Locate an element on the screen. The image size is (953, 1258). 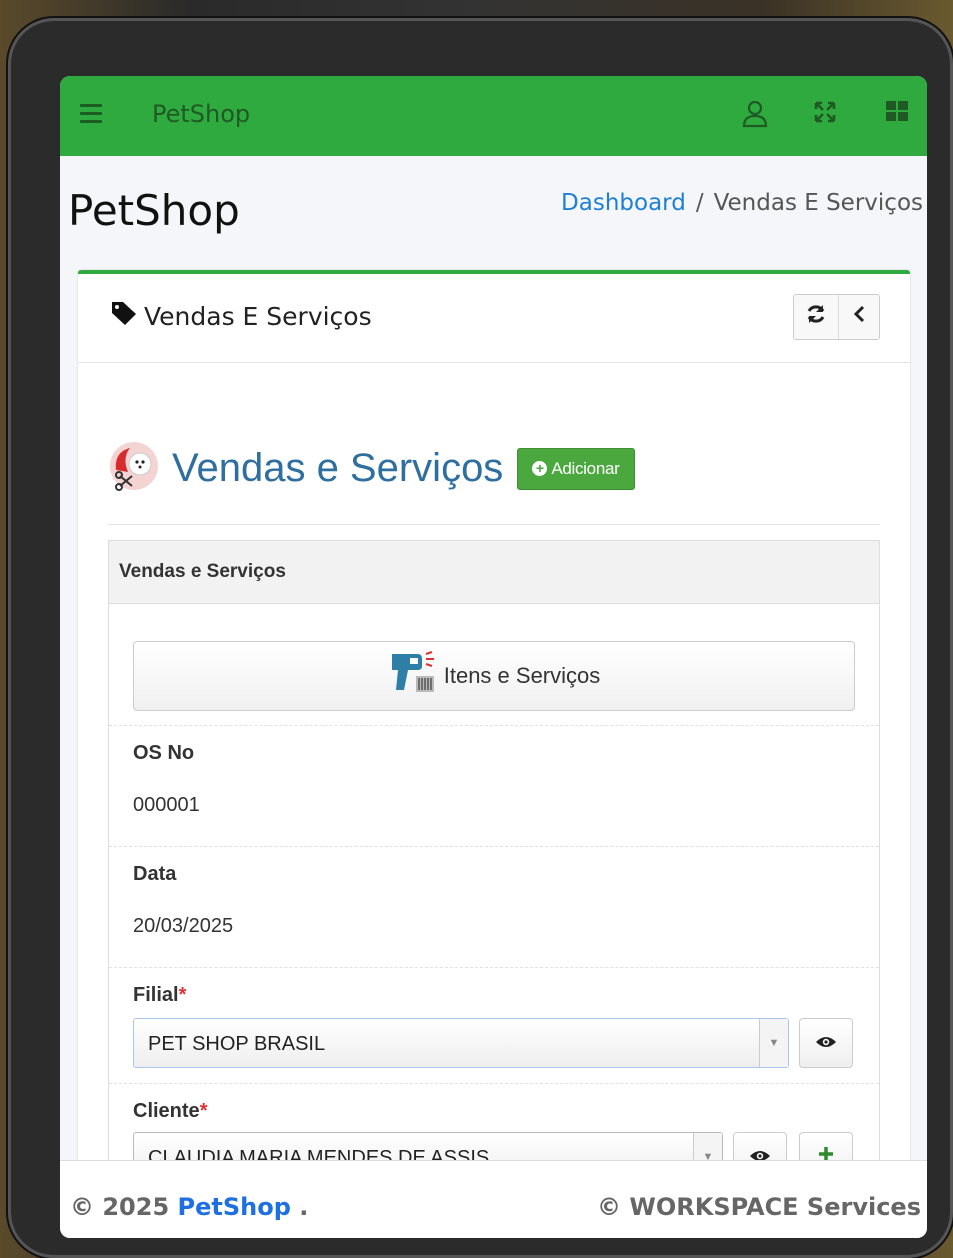
card-header: Vendas E Serviços is located at coordinates (494, 318).